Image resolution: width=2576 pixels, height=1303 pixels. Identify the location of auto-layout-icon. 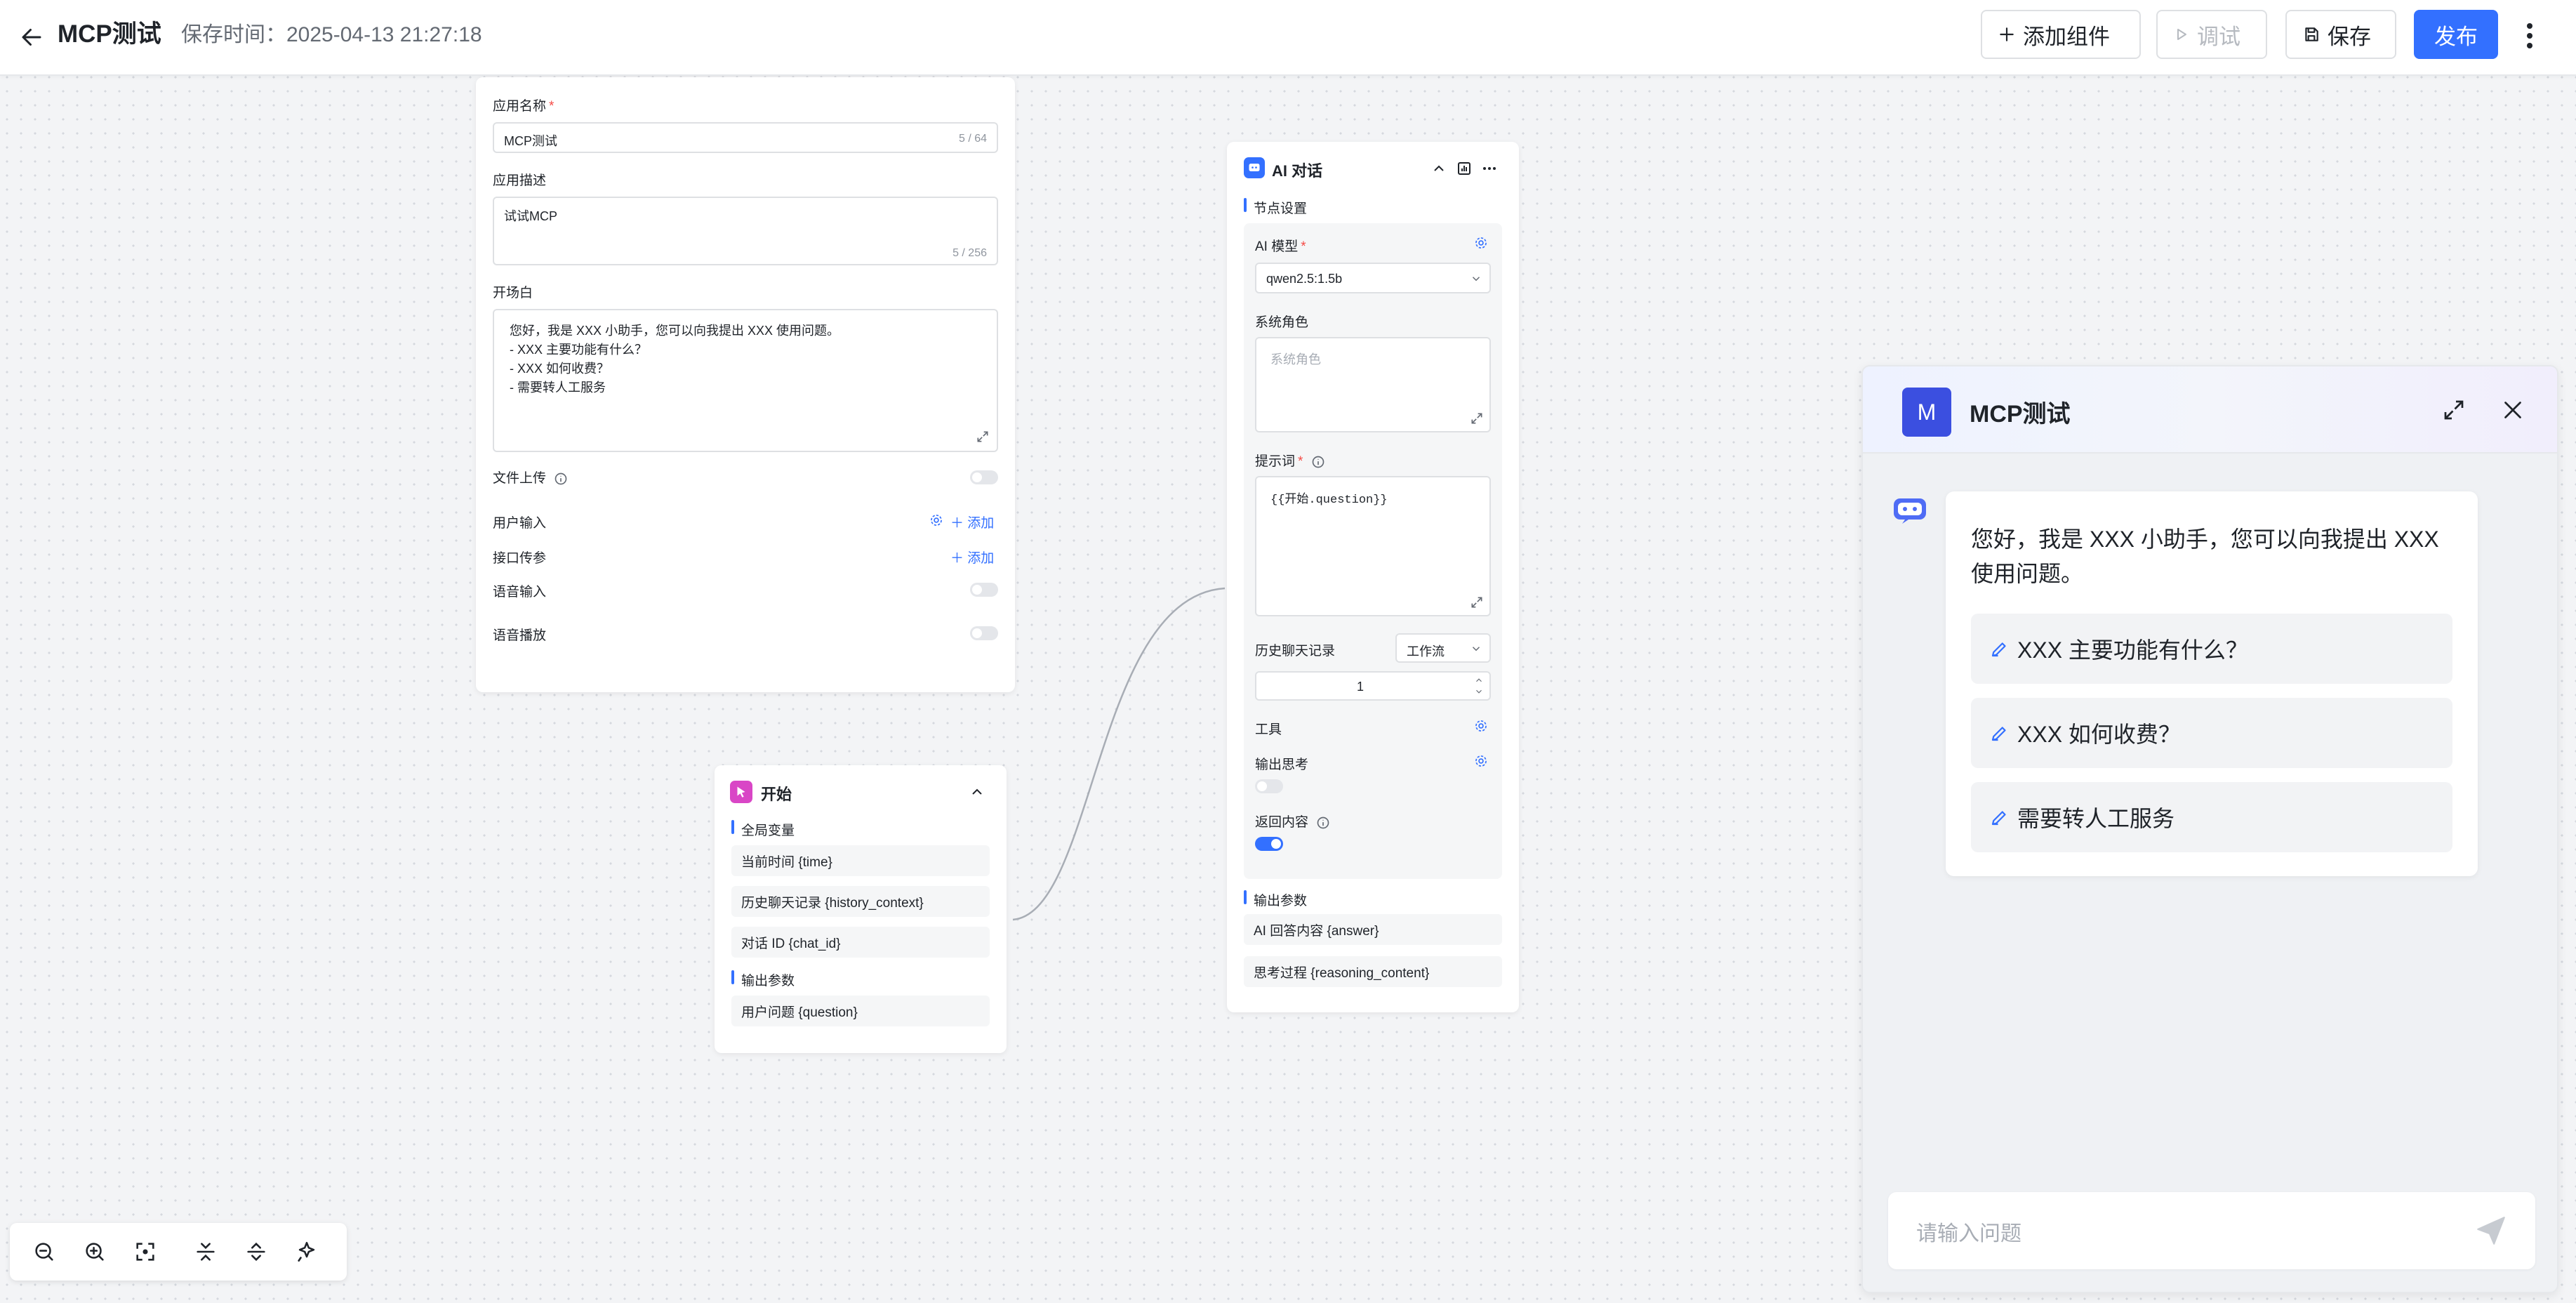
(307, 1251).